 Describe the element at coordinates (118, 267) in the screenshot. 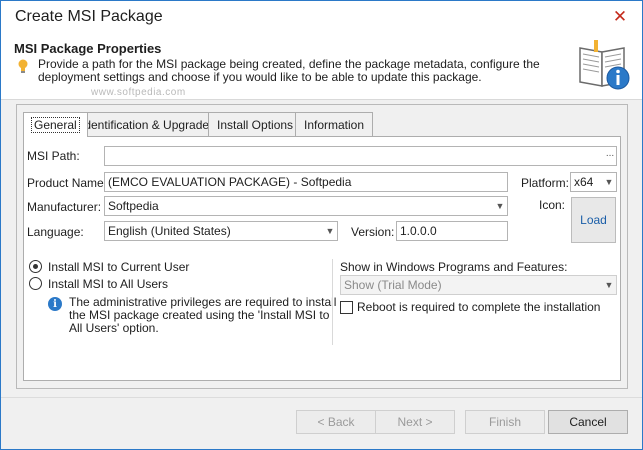

I see `radio-current-user-label: Install MSI to Current User` at that location.